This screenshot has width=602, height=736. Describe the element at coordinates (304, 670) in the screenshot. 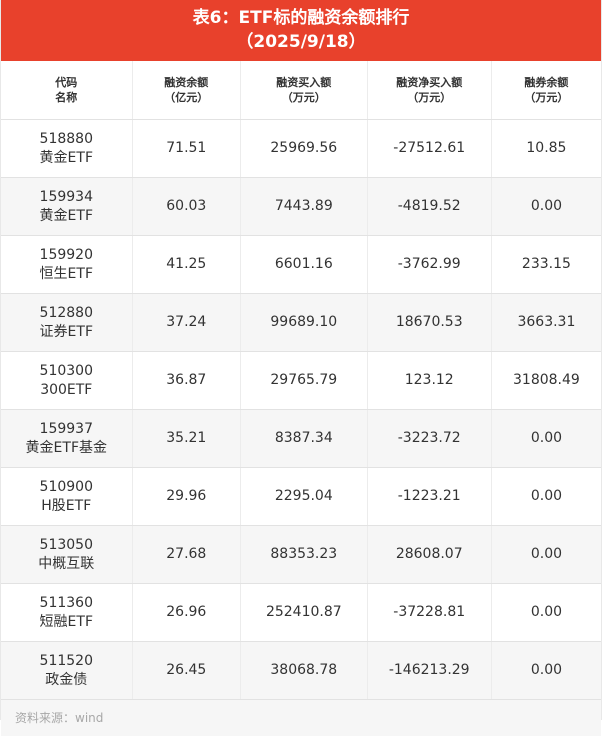

I see `cell-margin-buy: 38068.78` at that location.